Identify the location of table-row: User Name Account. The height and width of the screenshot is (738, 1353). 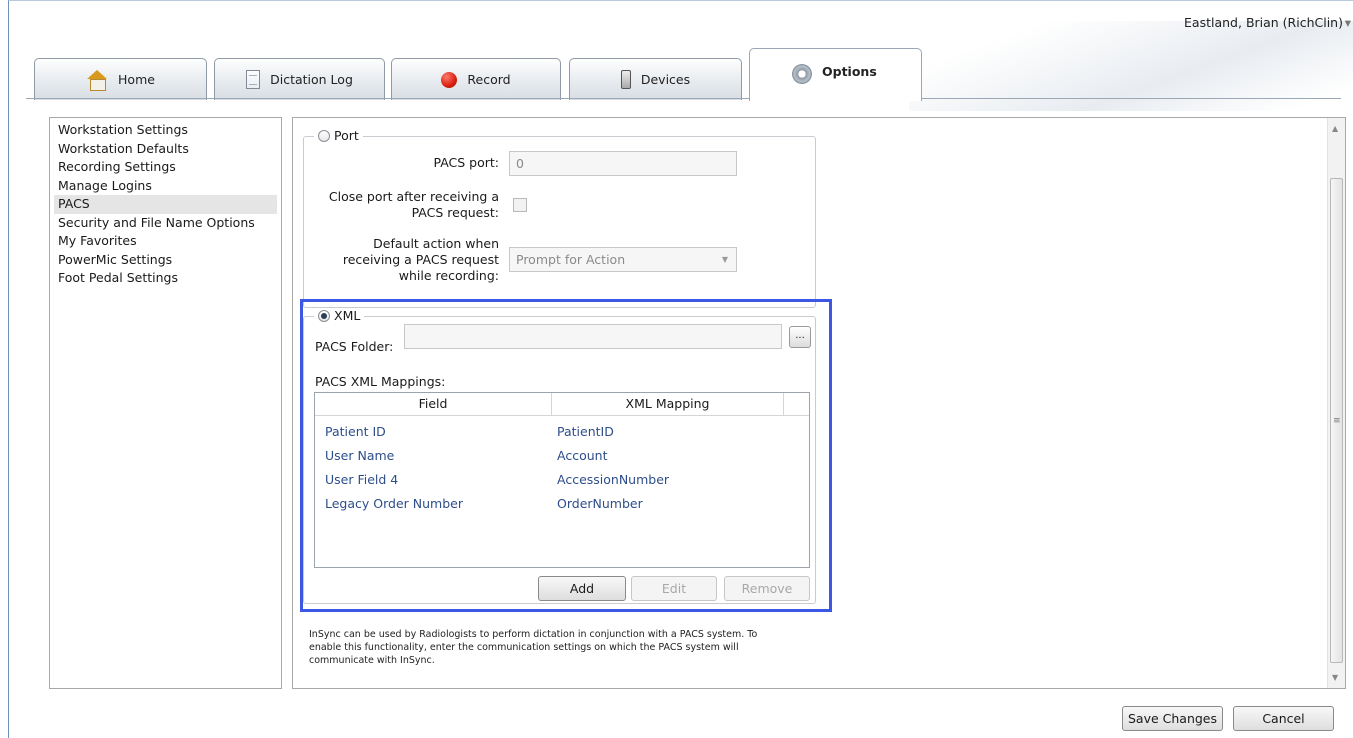
(562, 456).